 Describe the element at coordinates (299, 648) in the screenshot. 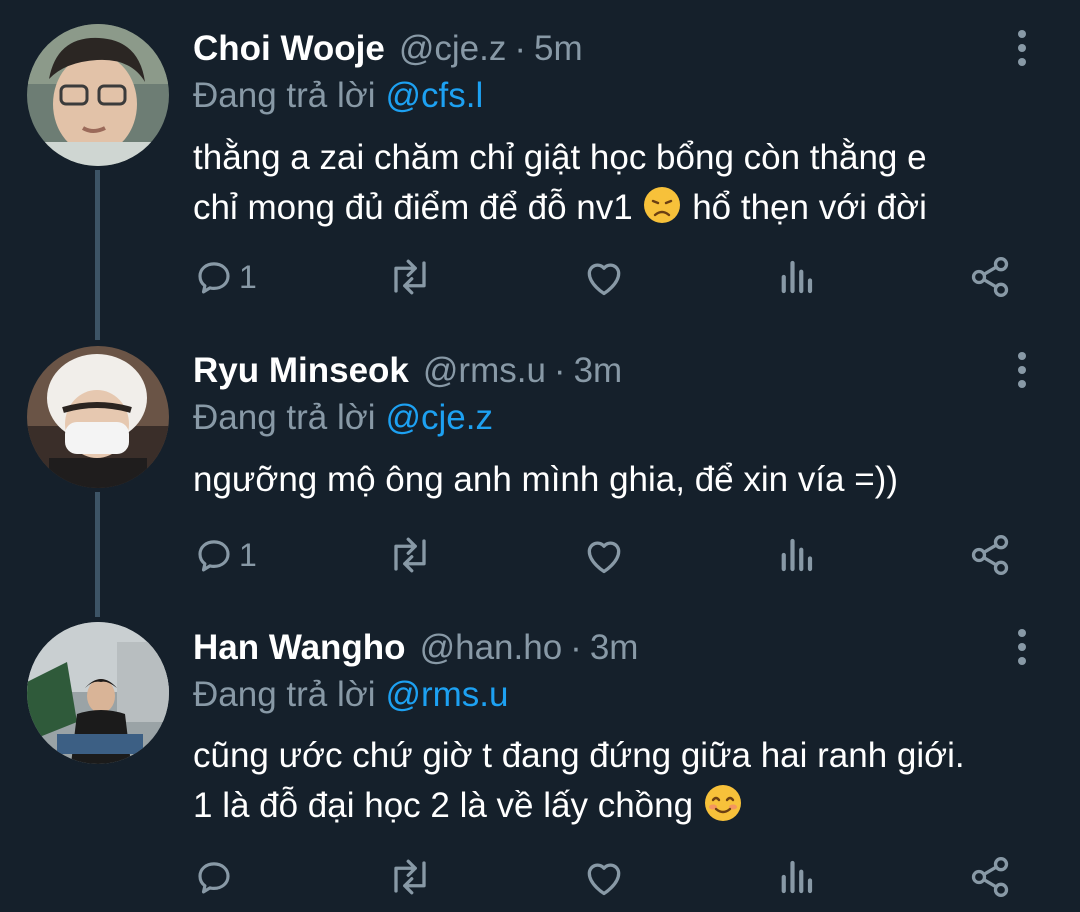

I see `display-name: Han Wangho` at that location.